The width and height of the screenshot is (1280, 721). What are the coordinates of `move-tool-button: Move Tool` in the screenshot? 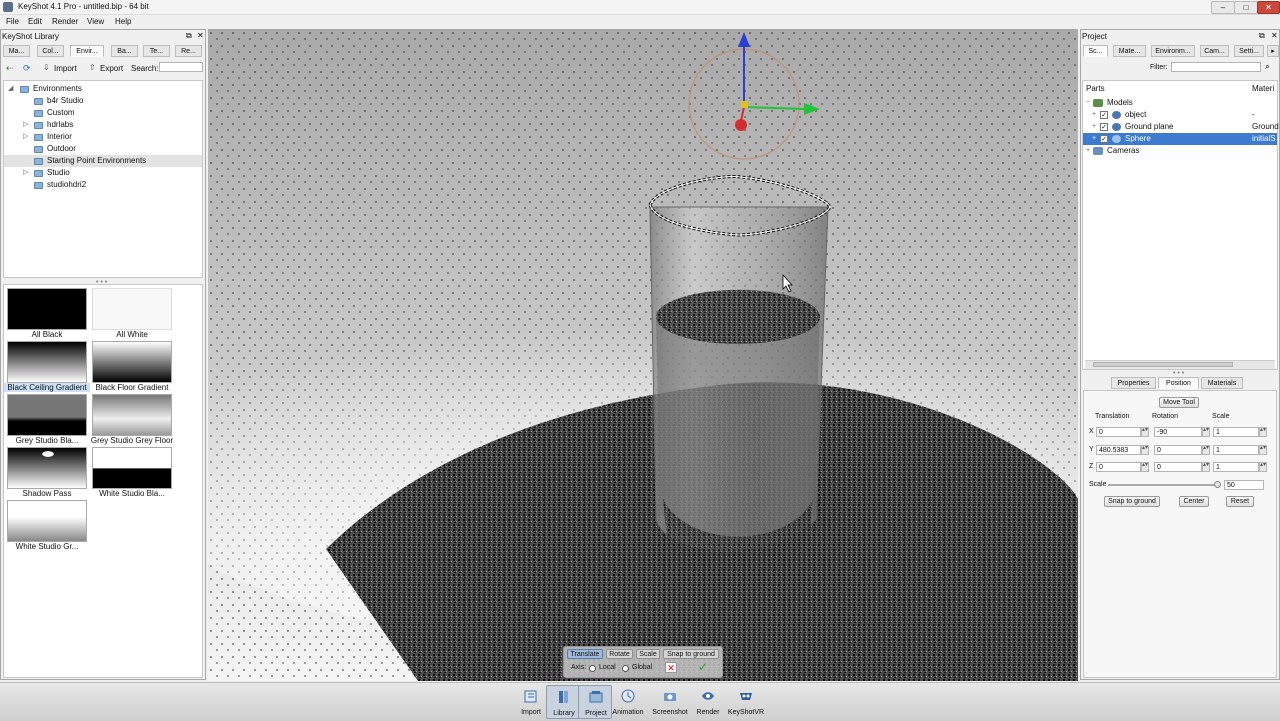 It's located at (1179, 402).